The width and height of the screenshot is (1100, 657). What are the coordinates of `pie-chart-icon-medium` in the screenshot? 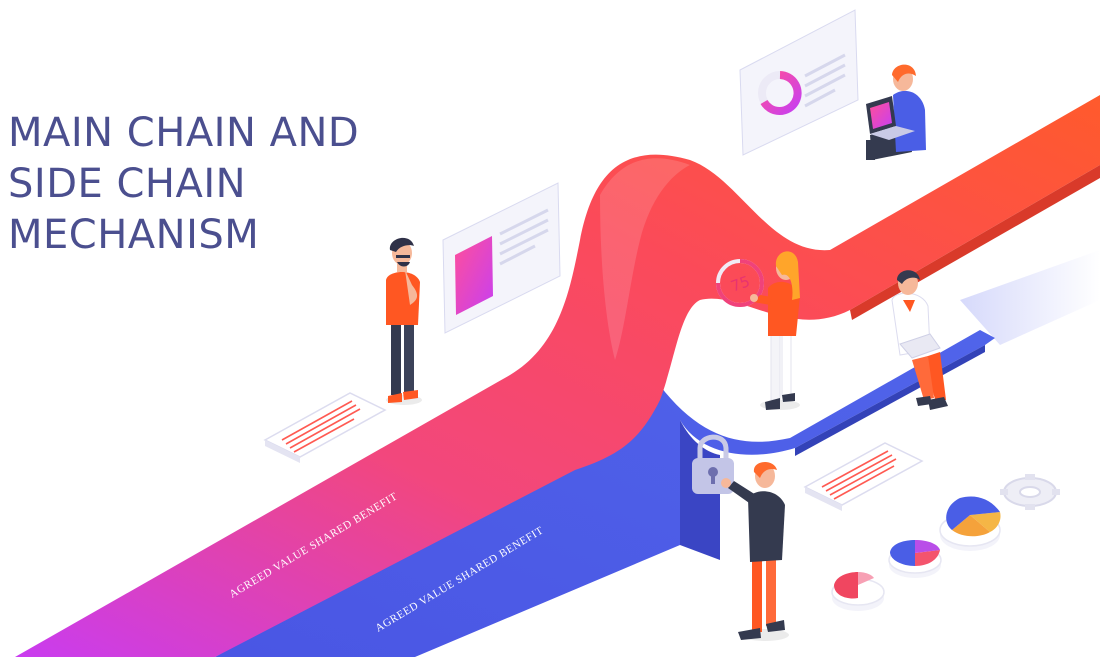 It's located at (915, 559).